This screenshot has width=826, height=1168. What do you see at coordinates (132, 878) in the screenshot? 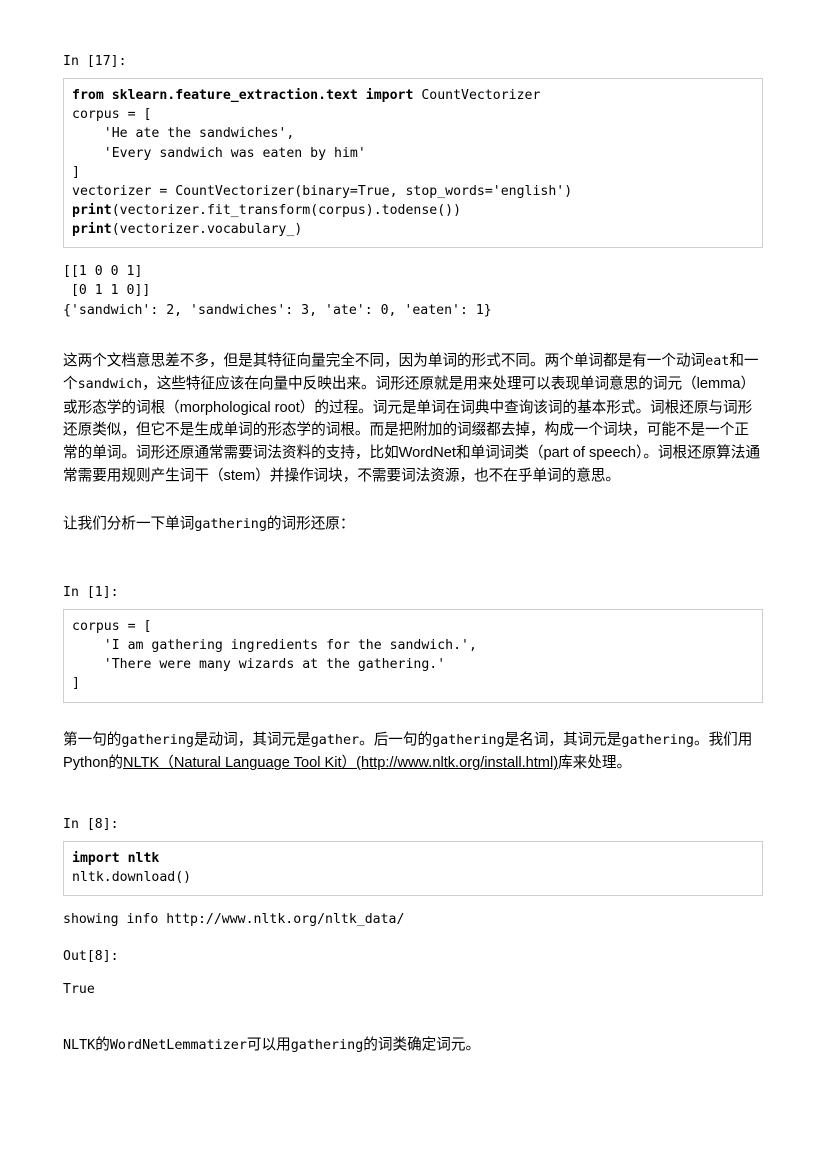
I see `code-text: nltk.download()` at bounding box center [132, 878].